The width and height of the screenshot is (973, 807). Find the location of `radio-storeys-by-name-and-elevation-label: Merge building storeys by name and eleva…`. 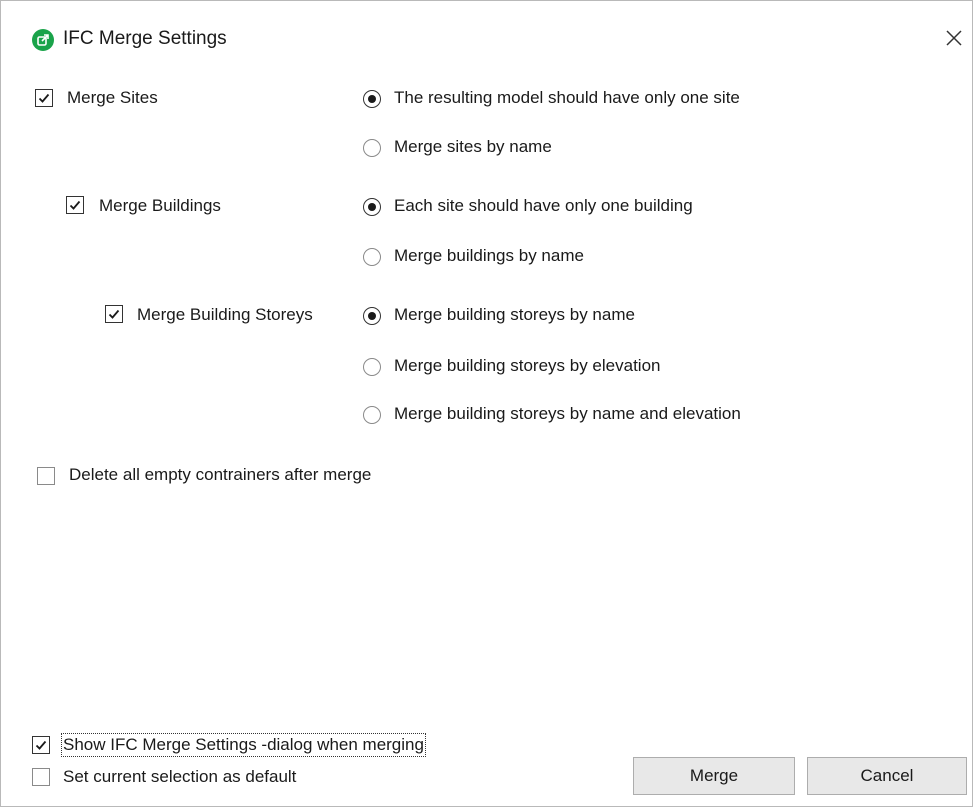

radio-storeys-by-name-and-elevation-label: Merge building storeys by name and eleva… is located at coordinates (567, 414).